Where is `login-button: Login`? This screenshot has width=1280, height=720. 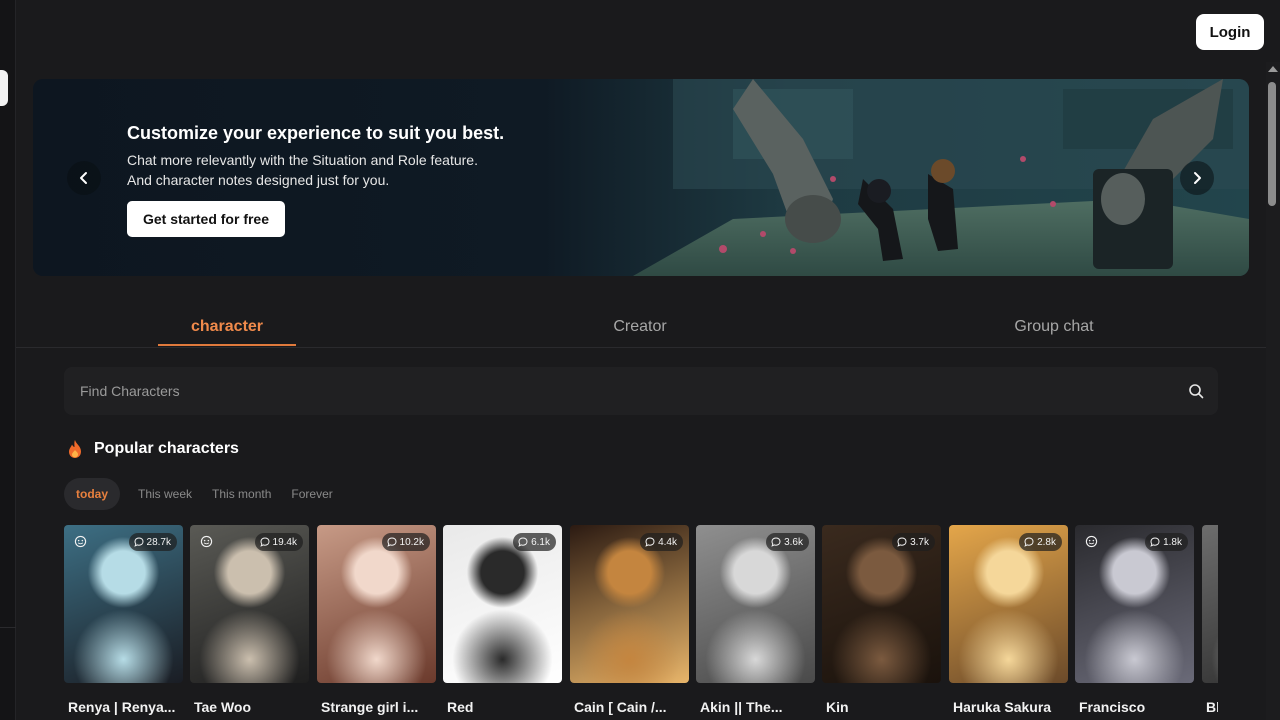 login-button: Login is located at coordinates (1230, 32).